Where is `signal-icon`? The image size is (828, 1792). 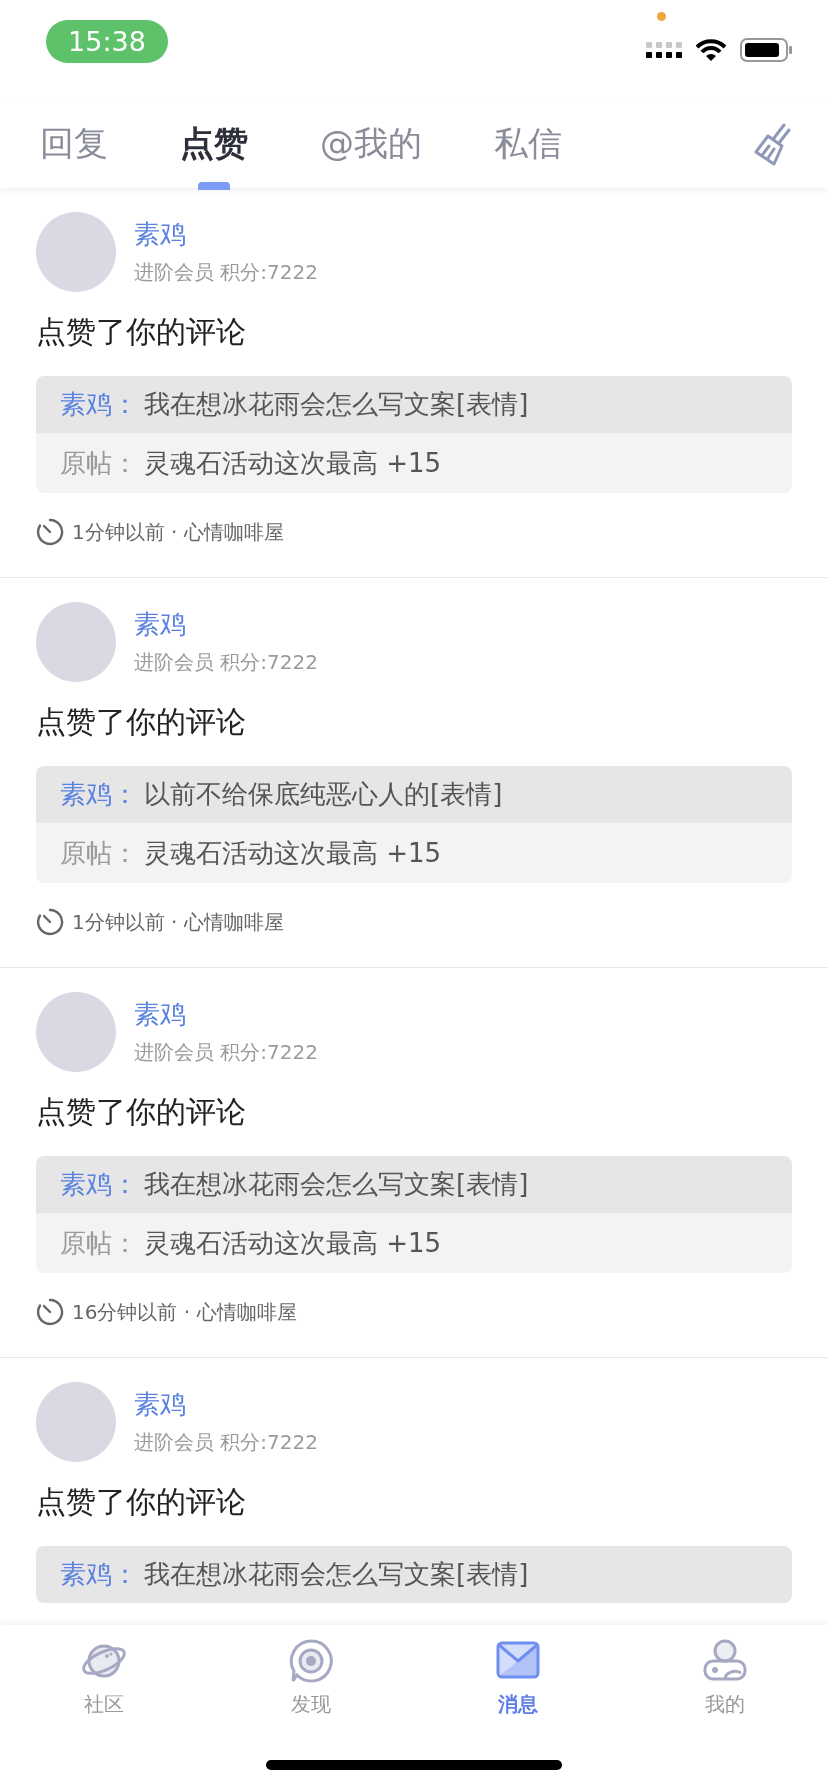 signal-icon is located at coordinates (664, 50).